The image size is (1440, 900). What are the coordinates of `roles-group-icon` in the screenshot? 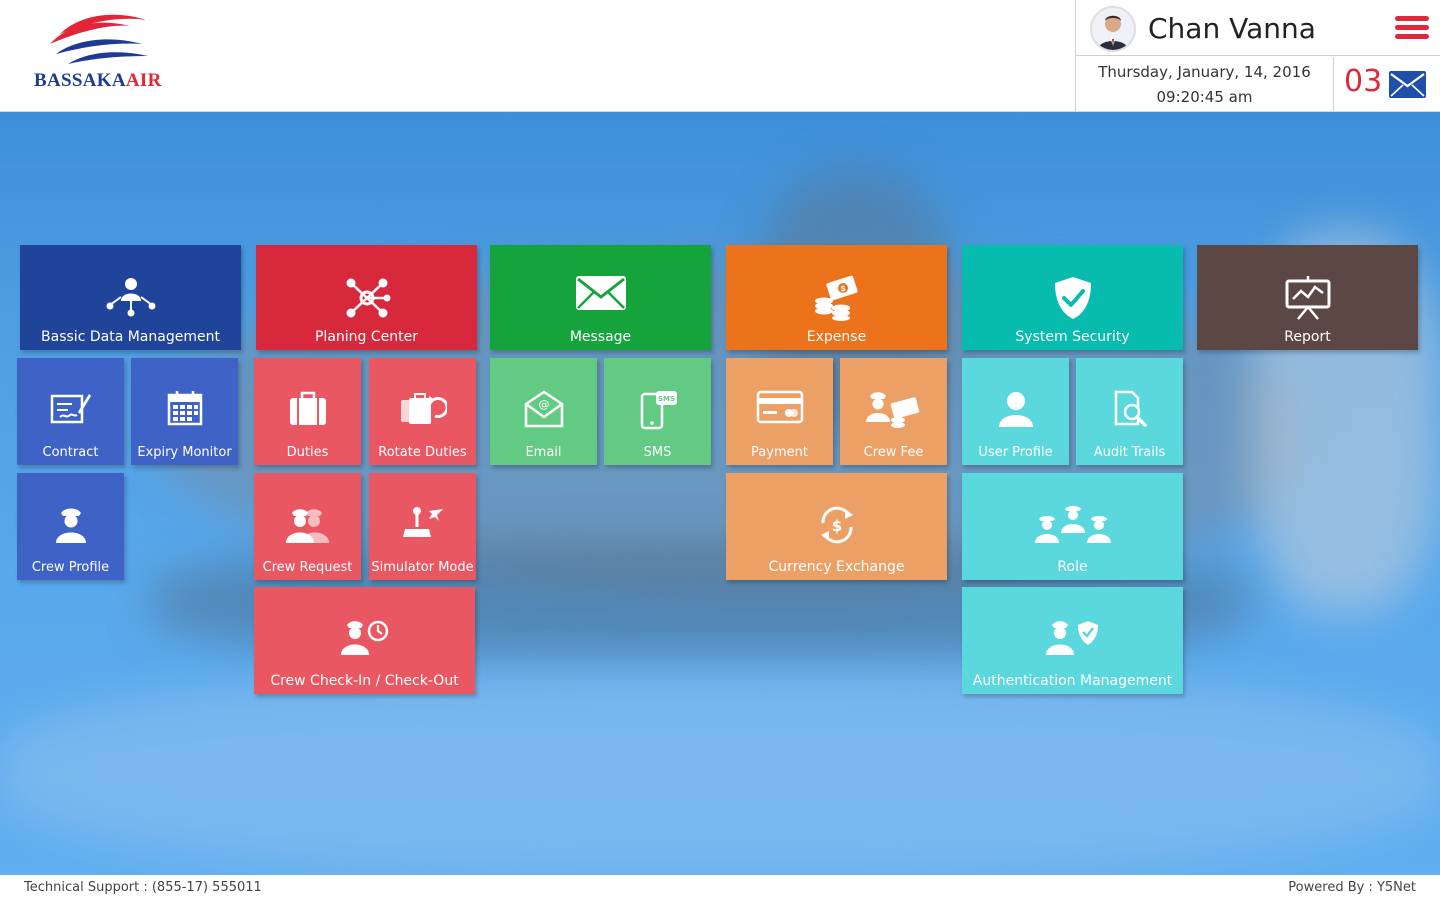 It's located at (1072, 524).